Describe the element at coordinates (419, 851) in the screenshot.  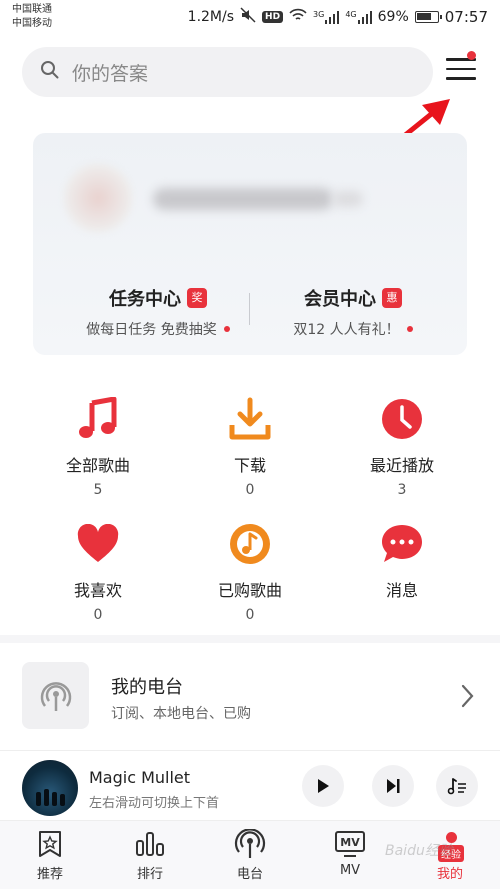
I see `watermark: Baidu经验` at that location.